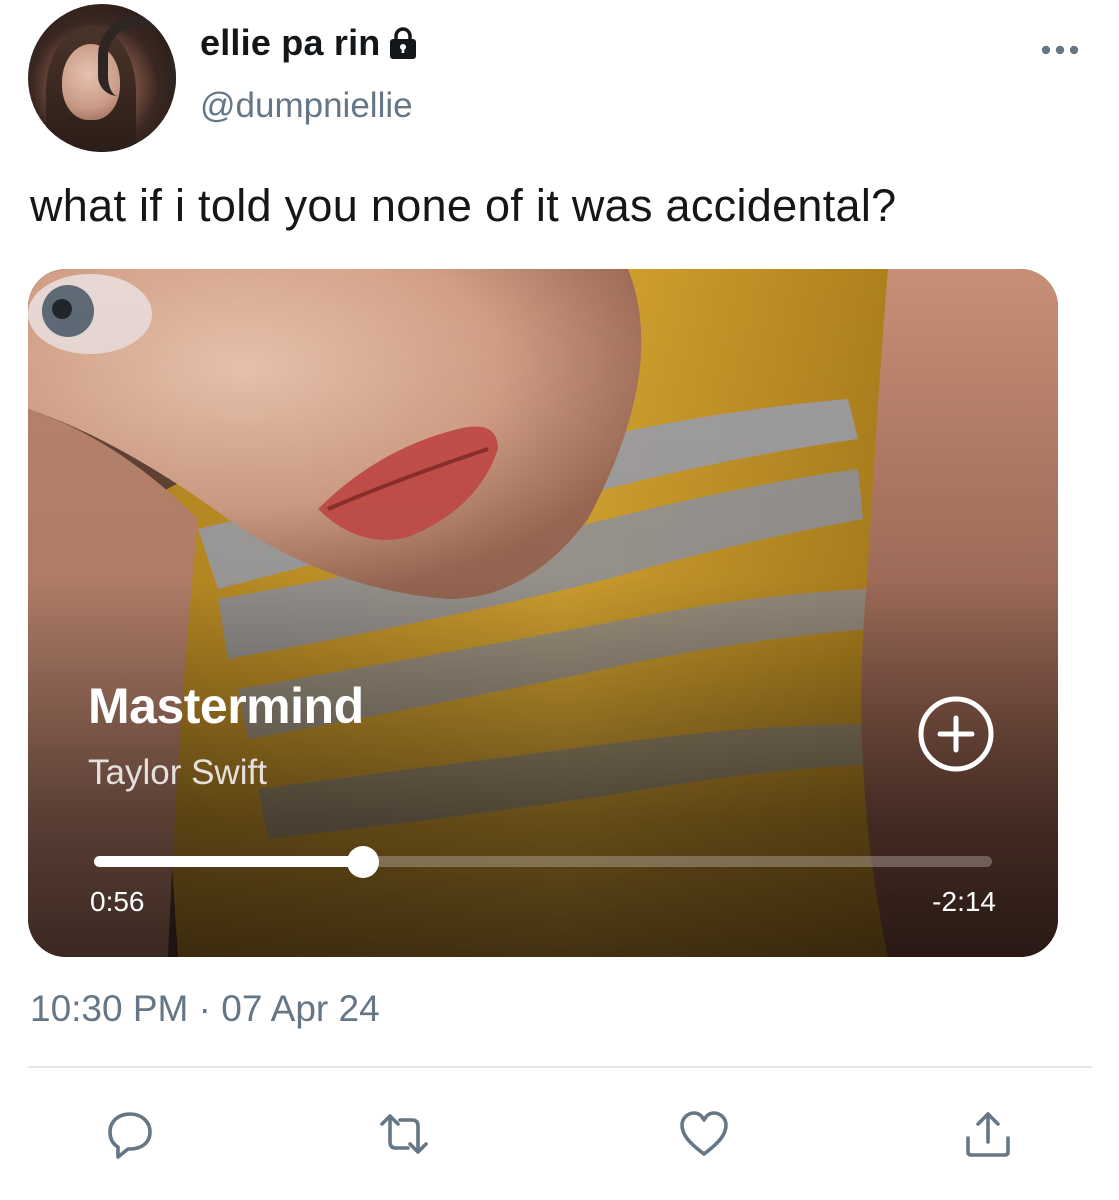 The image size is (1119, 1200). I want to click on user-handle: @dumpniellie, so click(306, 106).